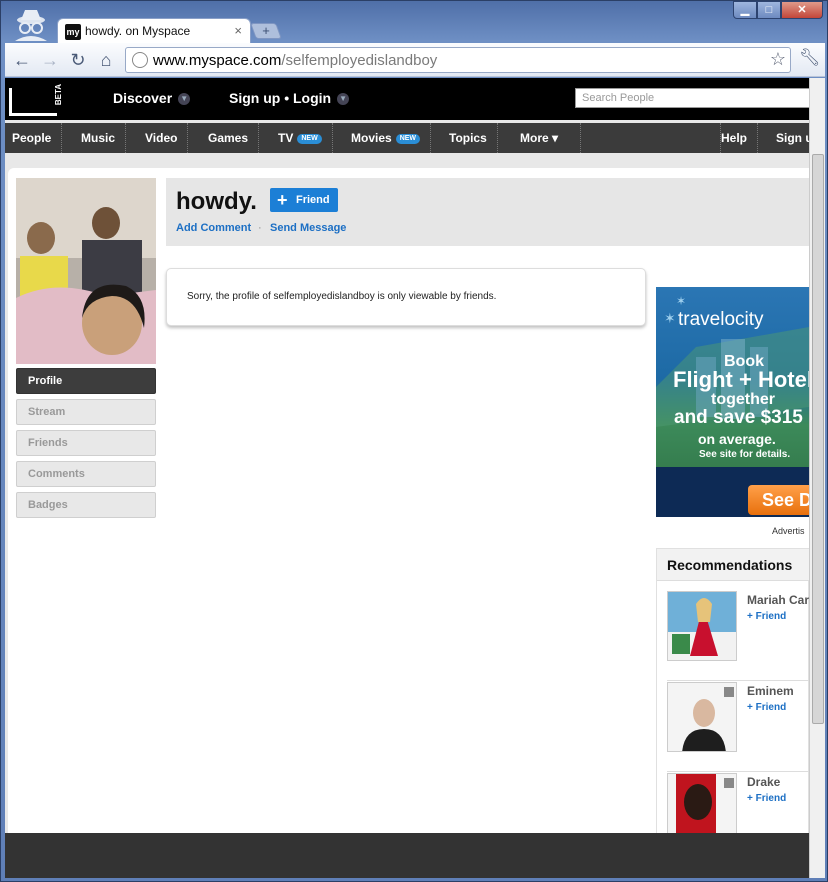  Describe the element at coordinates (745, 454) in the screenshot. I see `ad-line: See site for details.` at that location.